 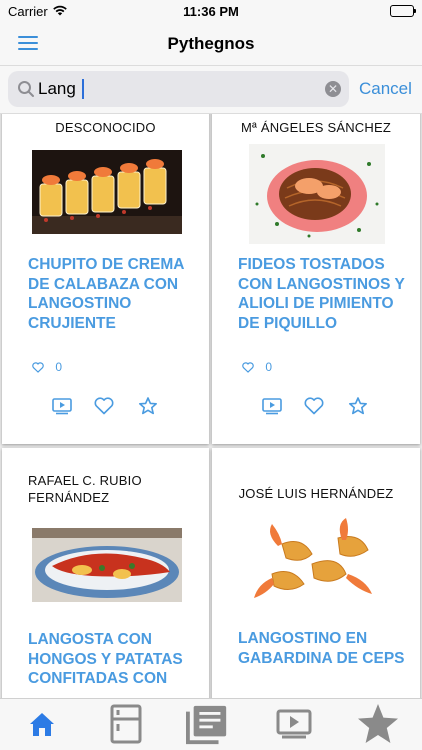 I want to click on status-bar: Carrier 11:36 PM, so click(x=211, y=11).